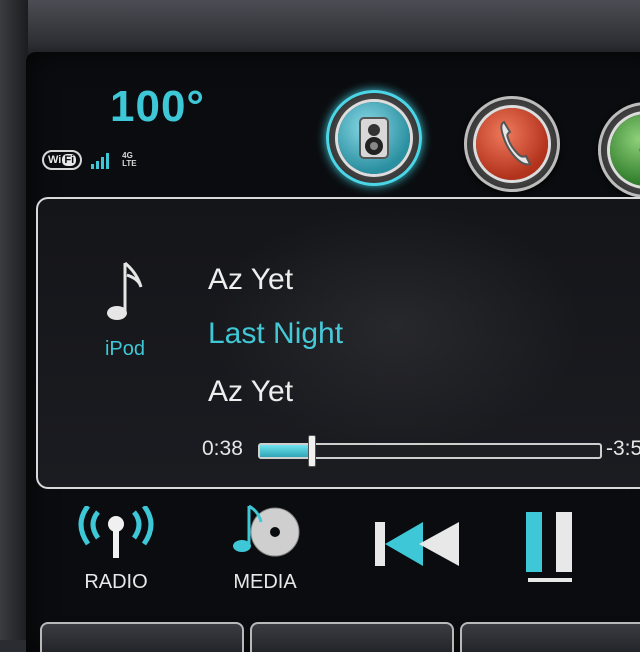 This screenshot has width=640, height=652. Describe the element at coordinates (251, 279) in the screenshot. I see `artist-name: Az Yet` at that location.